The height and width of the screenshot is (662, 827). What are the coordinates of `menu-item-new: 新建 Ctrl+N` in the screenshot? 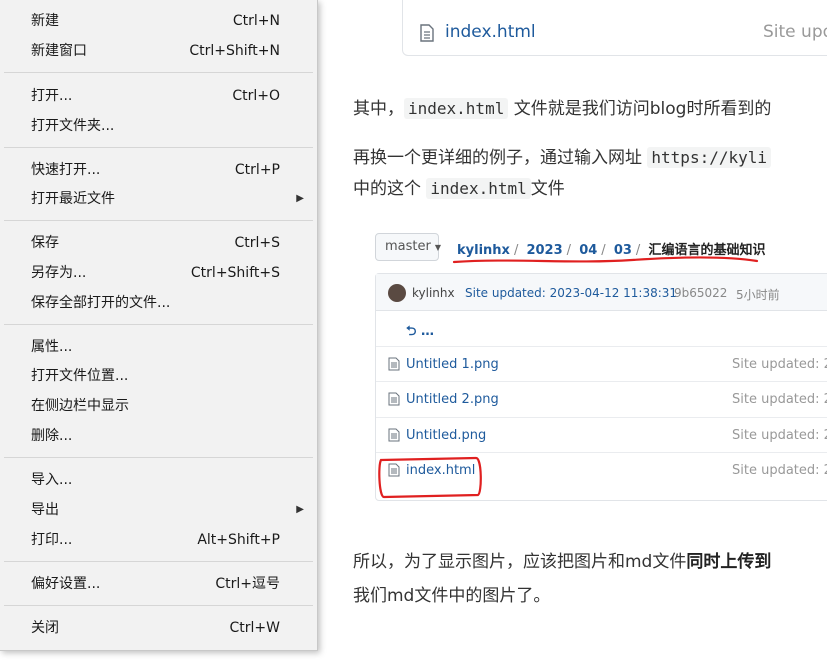 It's located at (158, 21).